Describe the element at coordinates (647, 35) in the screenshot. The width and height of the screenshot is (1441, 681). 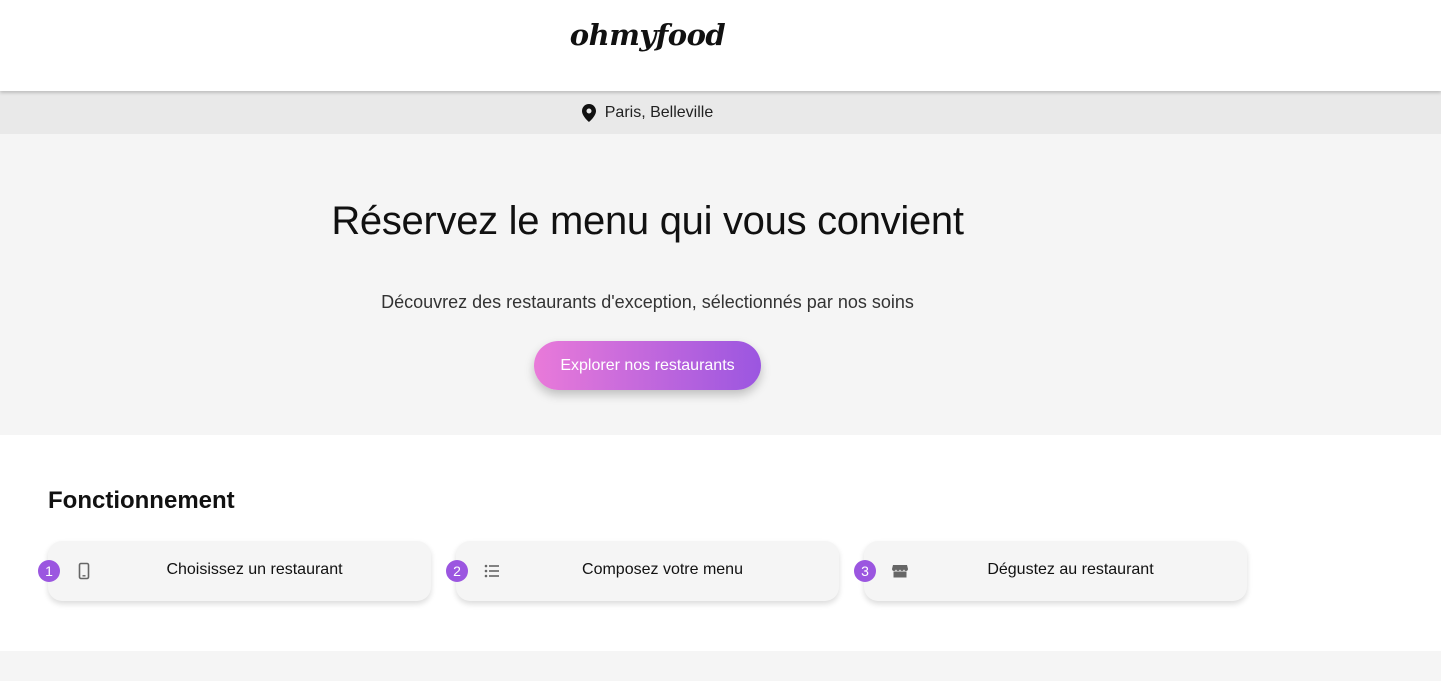
I see `logo: ohmyfood` at that location.